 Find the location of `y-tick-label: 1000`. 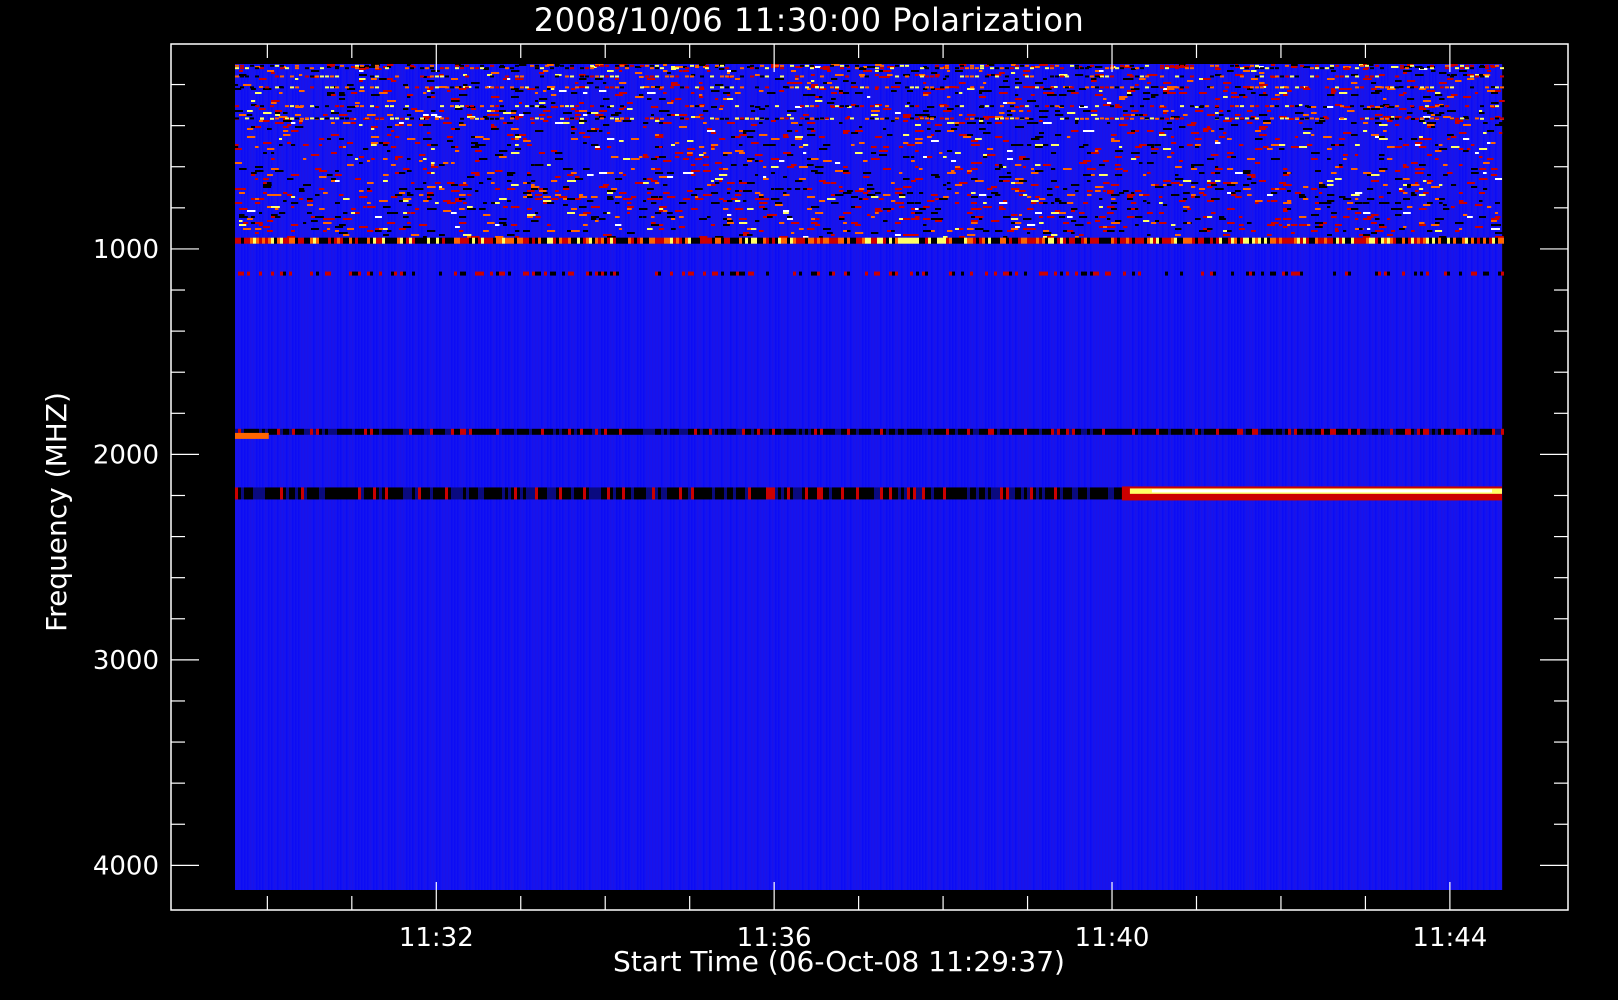

y-tick-label: 1000 is located at coordinates (126, 250).